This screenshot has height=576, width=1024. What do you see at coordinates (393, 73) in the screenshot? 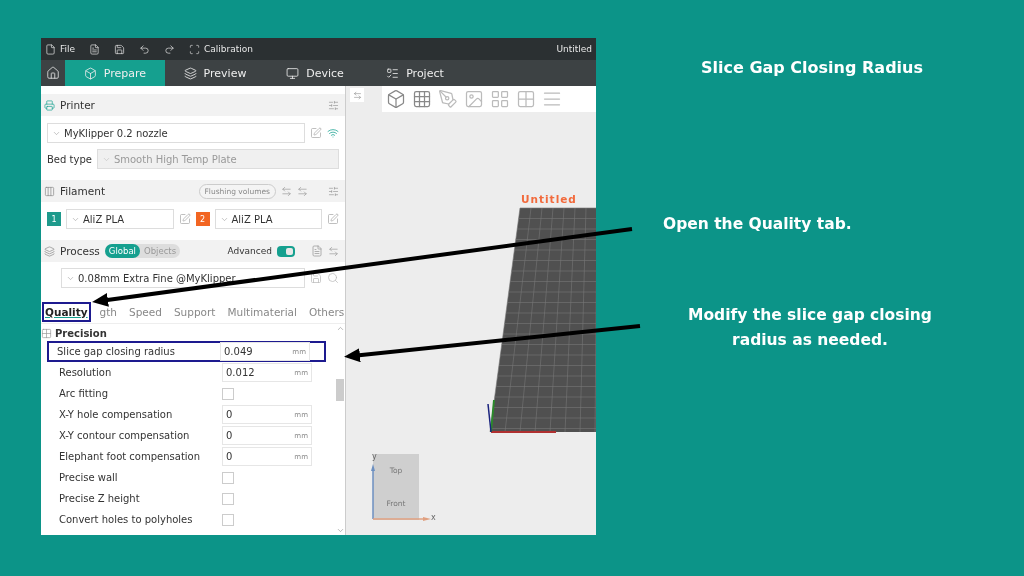
I see `list-icon` at bounding box center [393, 73].